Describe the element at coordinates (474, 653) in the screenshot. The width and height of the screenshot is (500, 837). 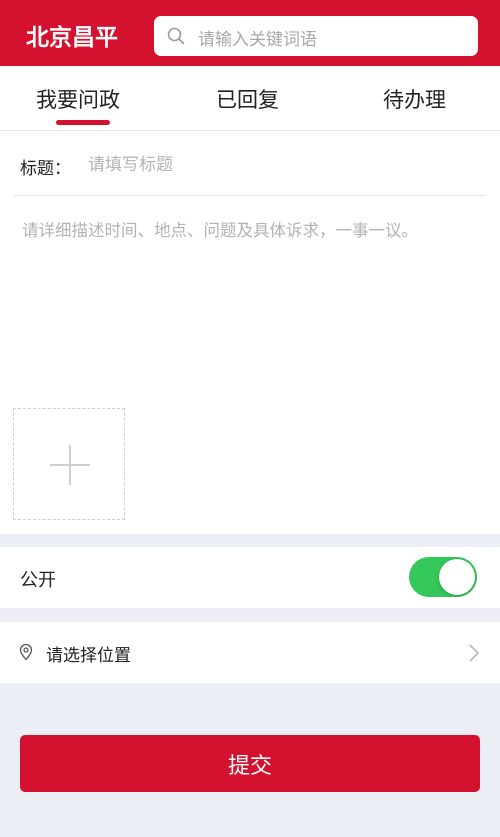
I see `chevron-right-icon` at that location.